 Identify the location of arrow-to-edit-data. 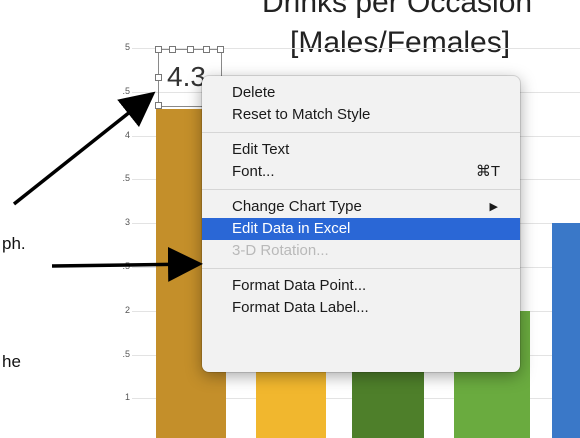
(127, 264).